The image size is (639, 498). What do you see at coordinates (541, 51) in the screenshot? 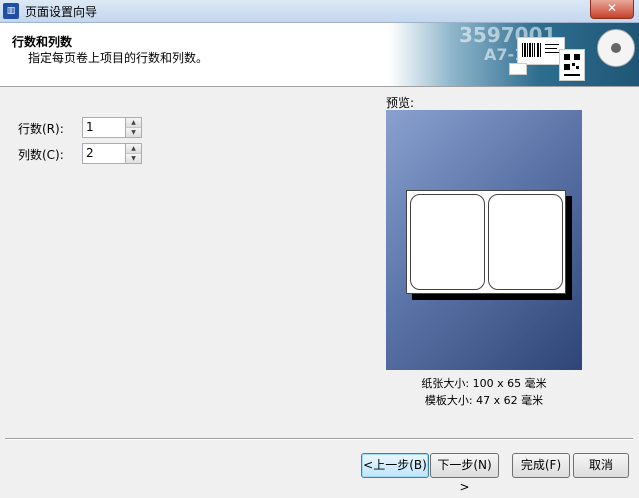
I see `barcode-label-icon` at bounding box center [541, 51].